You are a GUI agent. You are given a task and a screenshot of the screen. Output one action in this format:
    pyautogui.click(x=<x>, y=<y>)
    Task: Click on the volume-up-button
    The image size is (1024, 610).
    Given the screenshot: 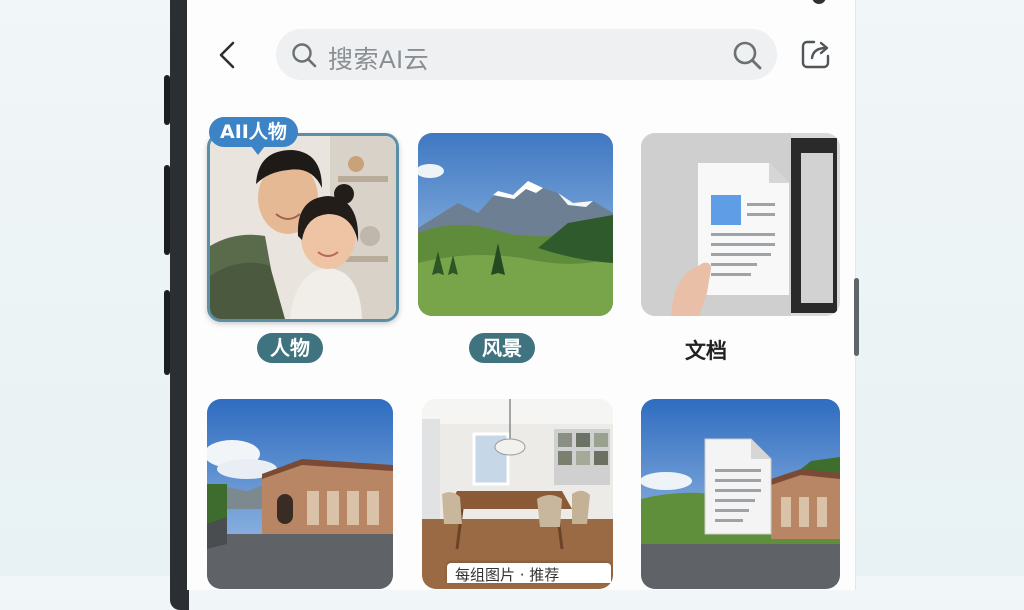 What is the action you would take?
    pyautogui.click(x=167, y=100)
    